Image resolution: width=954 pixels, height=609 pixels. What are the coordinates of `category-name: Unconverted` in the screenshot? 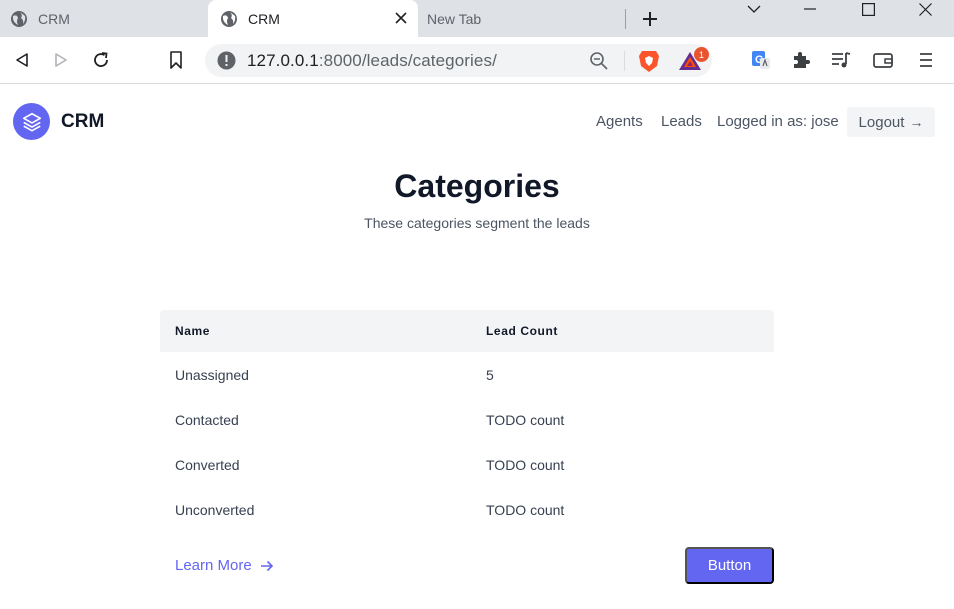 It's located at (214, 510).